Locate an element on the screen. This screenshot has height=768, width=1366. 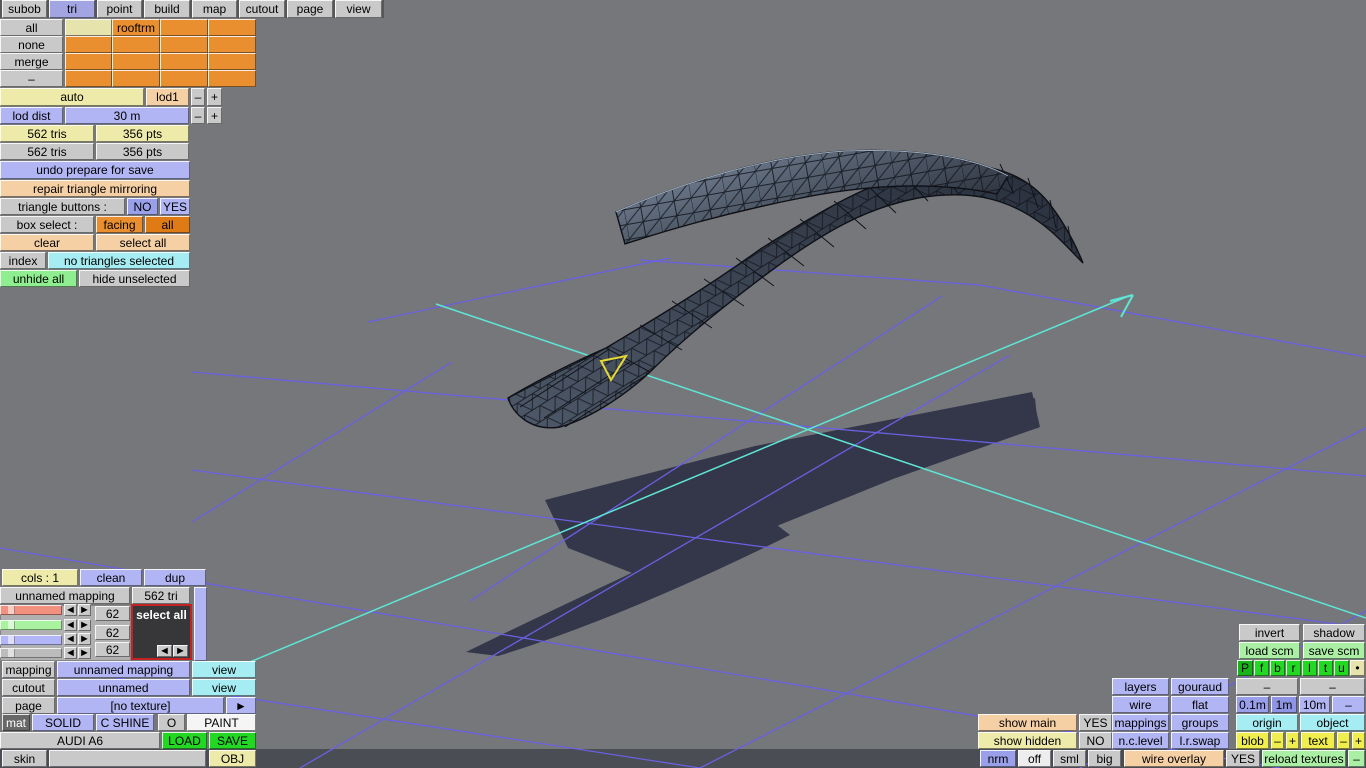
nrm-button: nrm is located at coordinates (998, 758).